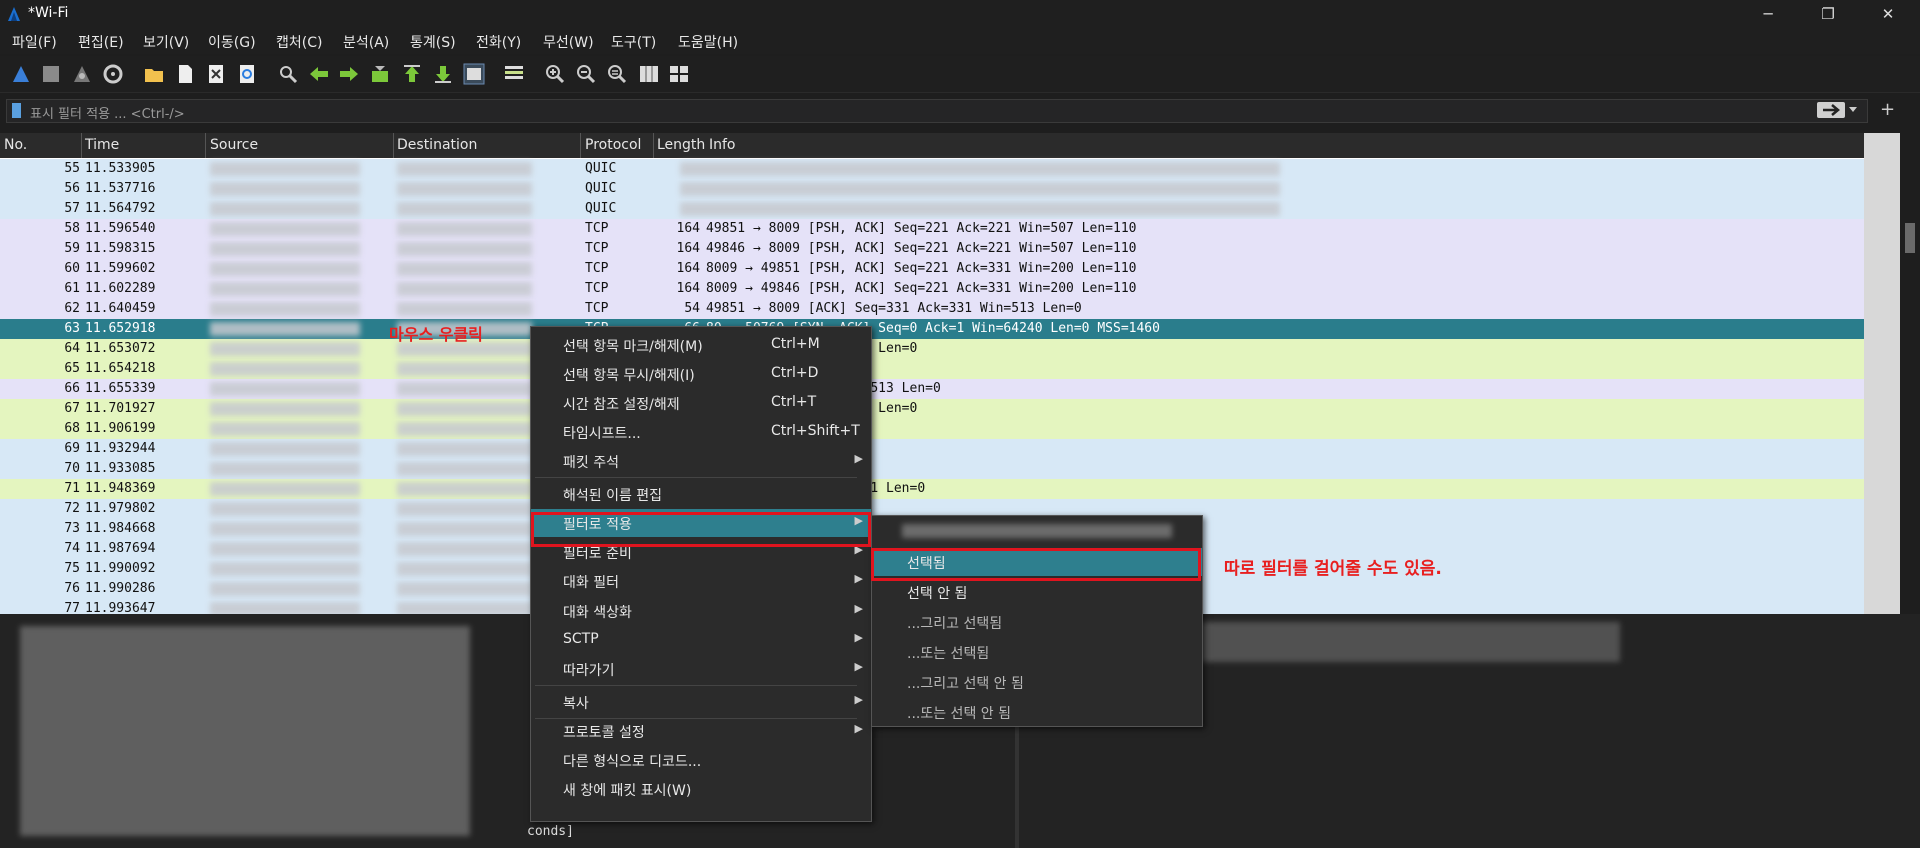 Image resolution: width=1920 pixels, height=848 pixels. What do you see at coordinates (627, 791) in the screenshot?
I see `context-menu-item-label: 새 창에 패킷 표시(W)` at bounding box center [627, 791].